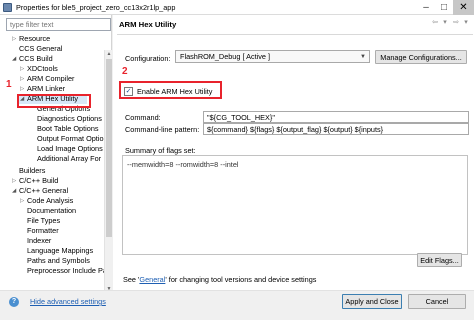 Image resolution: width=474 pixels, height=320 pixels. Describe the element at coordinates (160, 150) in the screenshot. I see `summary-label: Summary of flags set:` at that location.